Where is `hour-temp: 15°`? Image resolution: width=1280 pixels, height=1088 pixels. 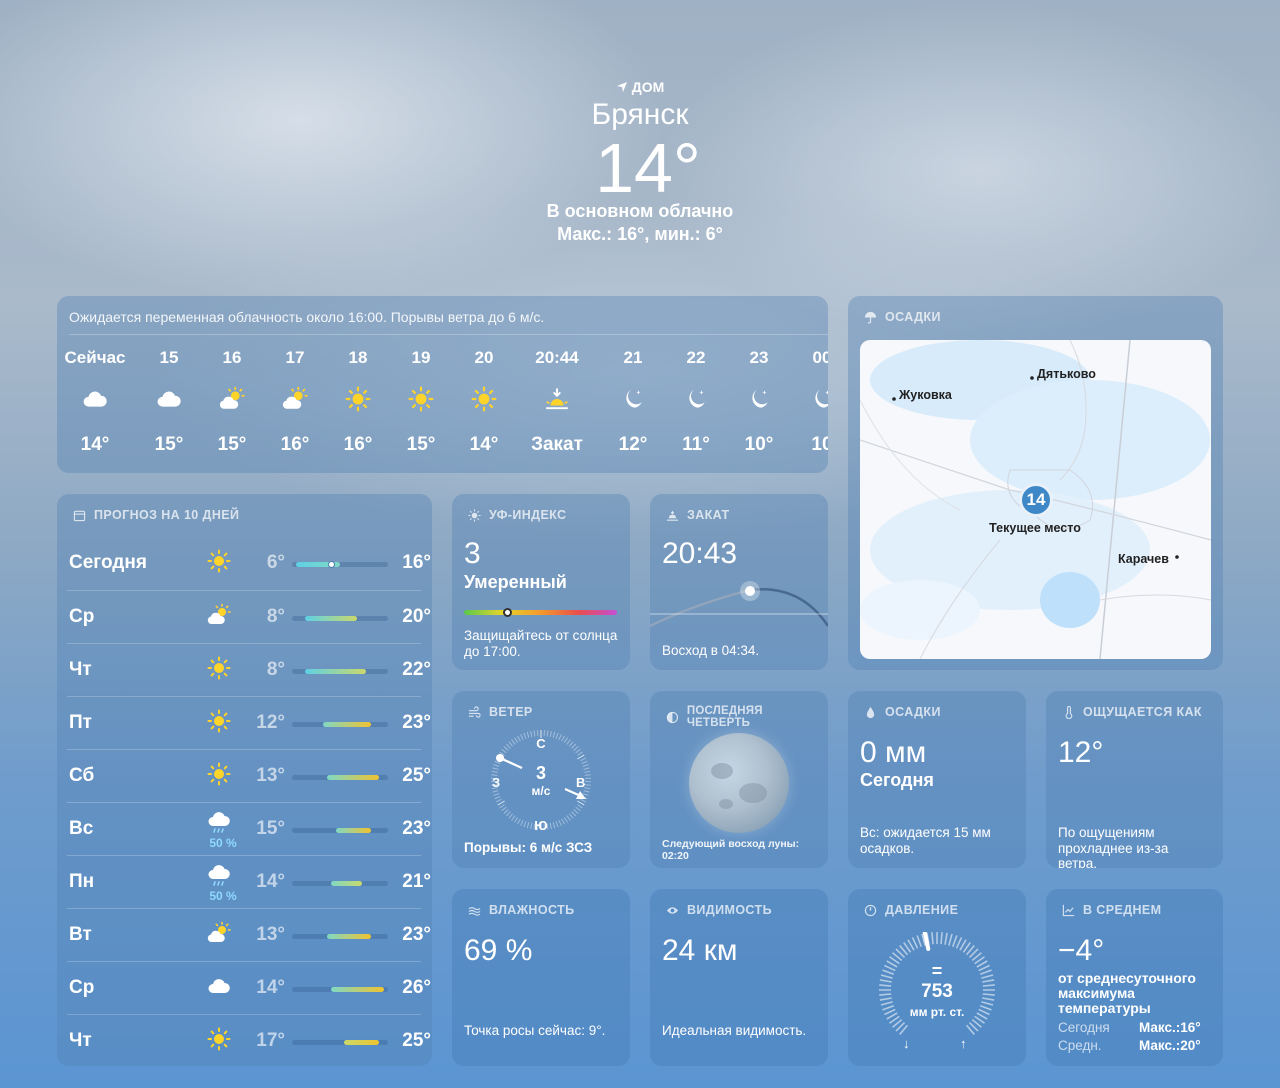 hour-temp: 15° is located at coordinates (421, 444).